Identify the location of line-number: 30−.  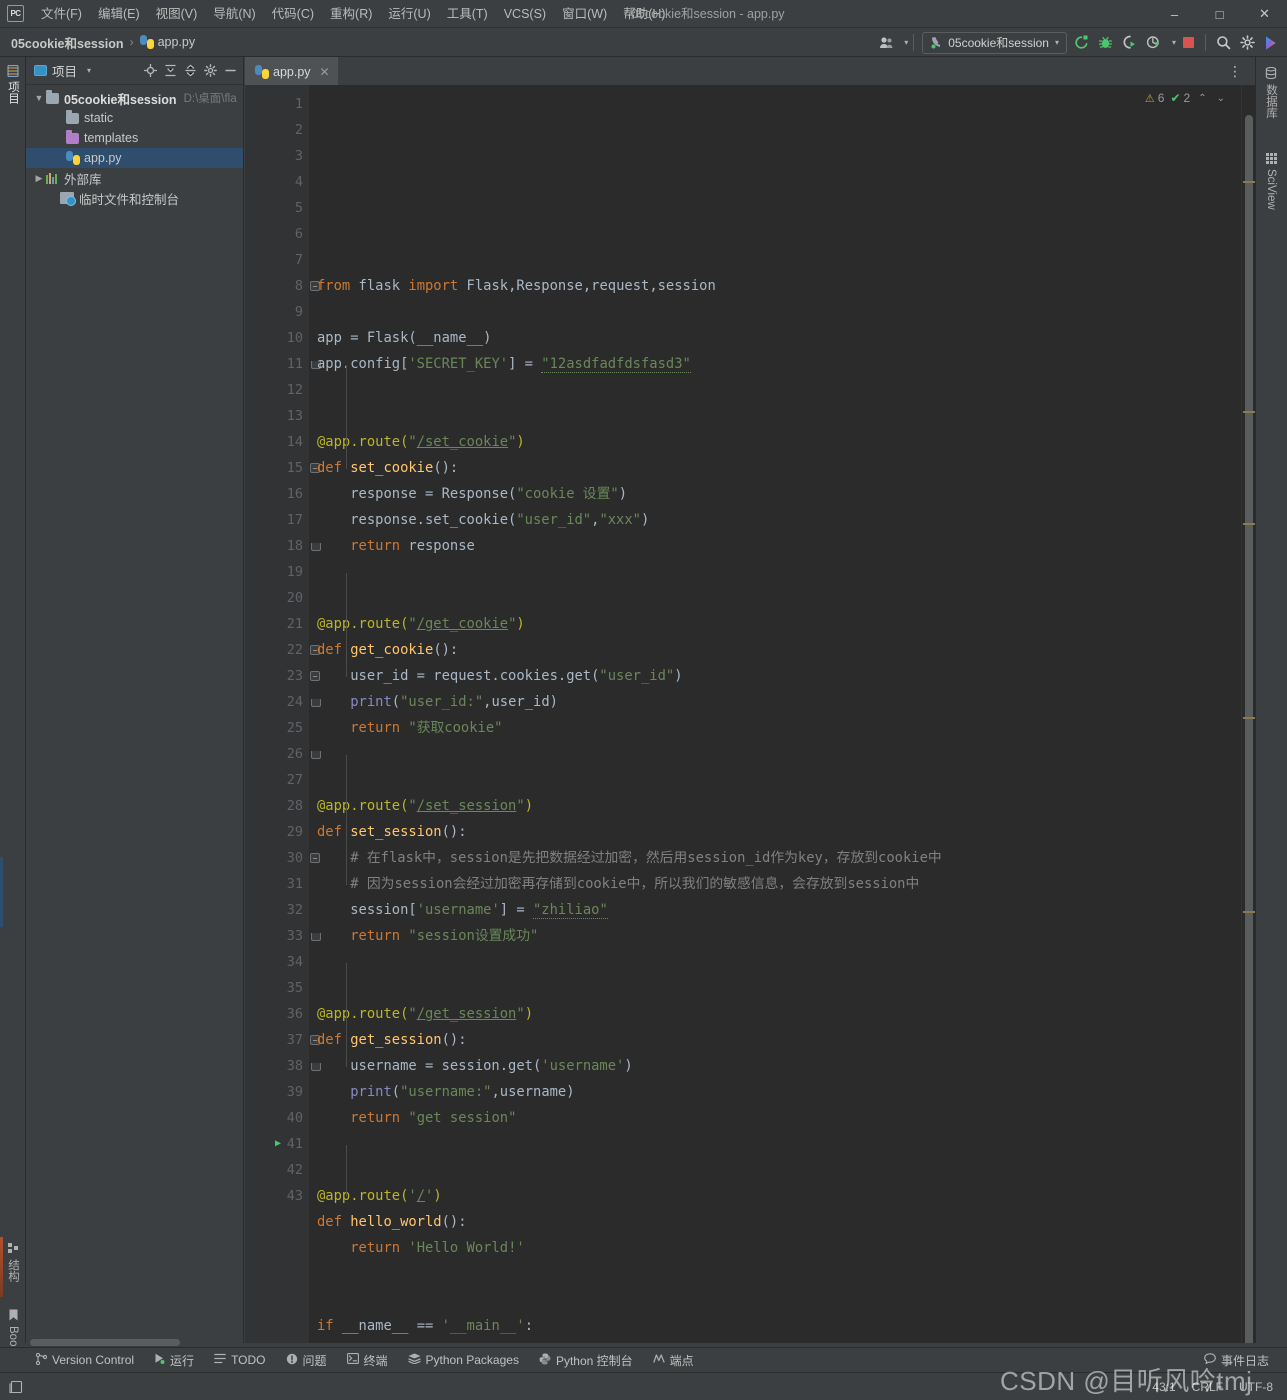
(282, 858).